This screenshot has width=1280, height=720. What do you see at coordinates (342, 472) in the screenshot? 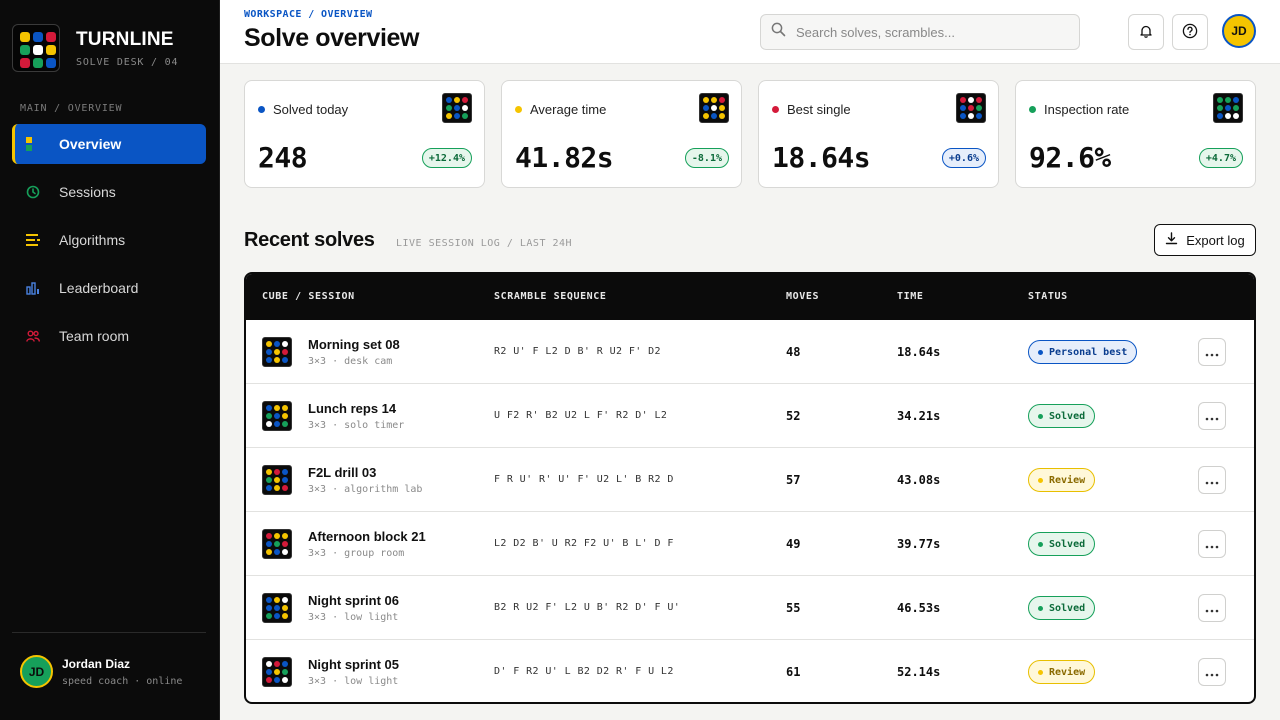
I see `session-name: F2L drill 03` at bounding box center [342, 472].